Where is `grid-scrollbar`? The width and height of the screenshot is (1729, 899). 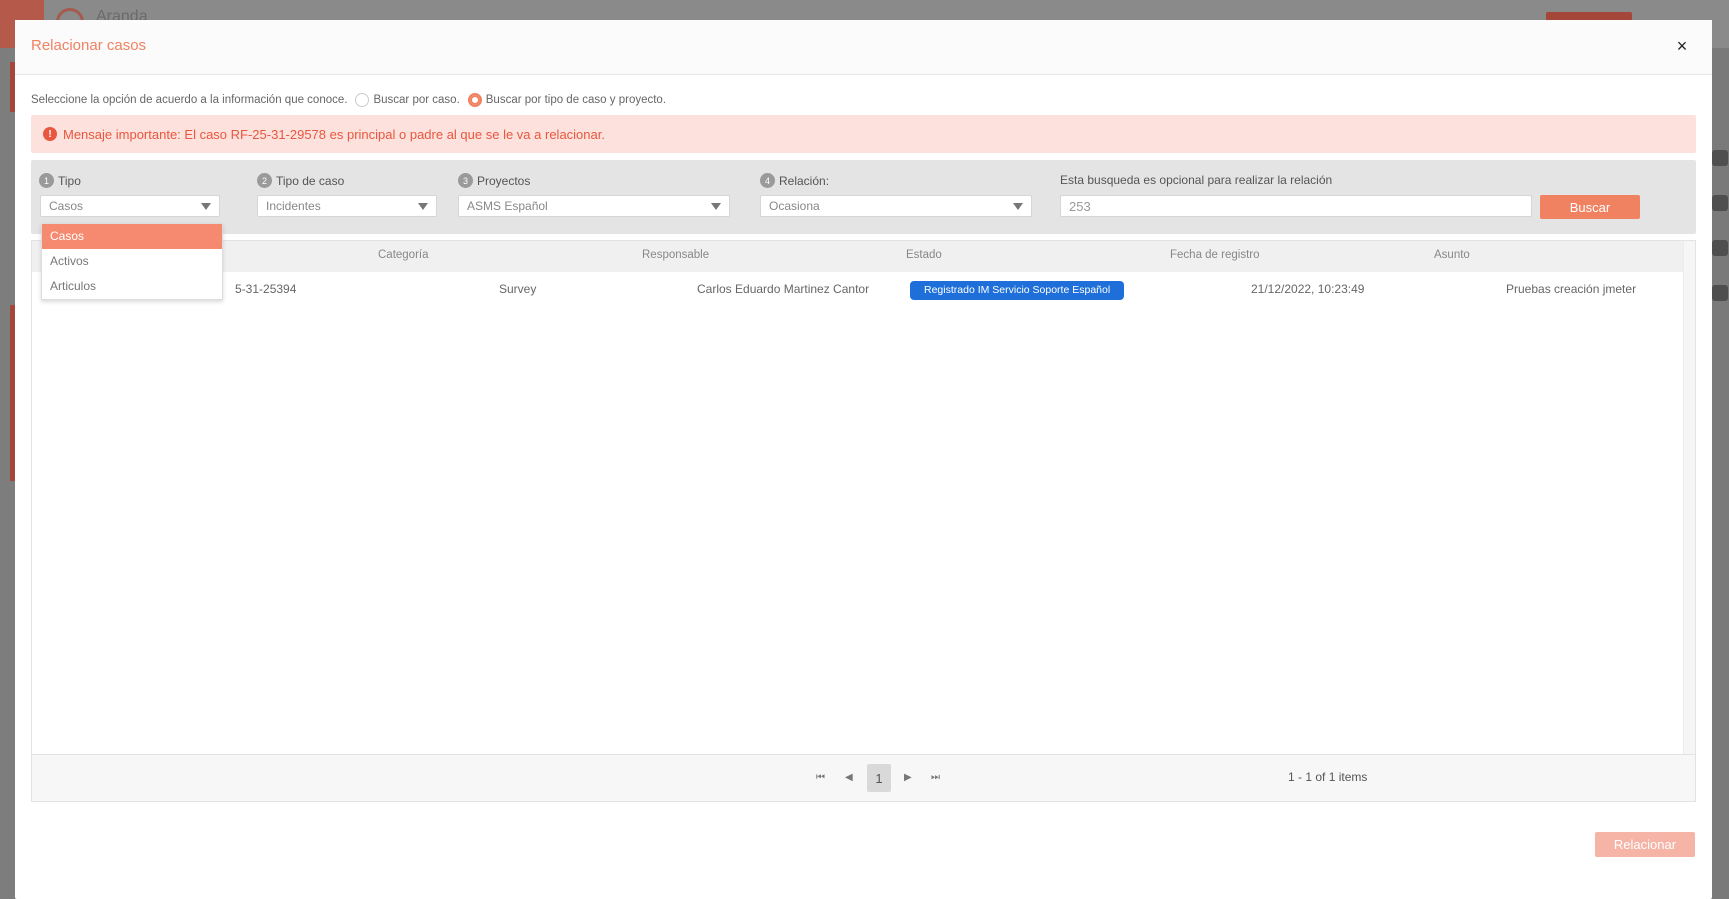 grid-scrollbar is located at coordinates (1689, 497).